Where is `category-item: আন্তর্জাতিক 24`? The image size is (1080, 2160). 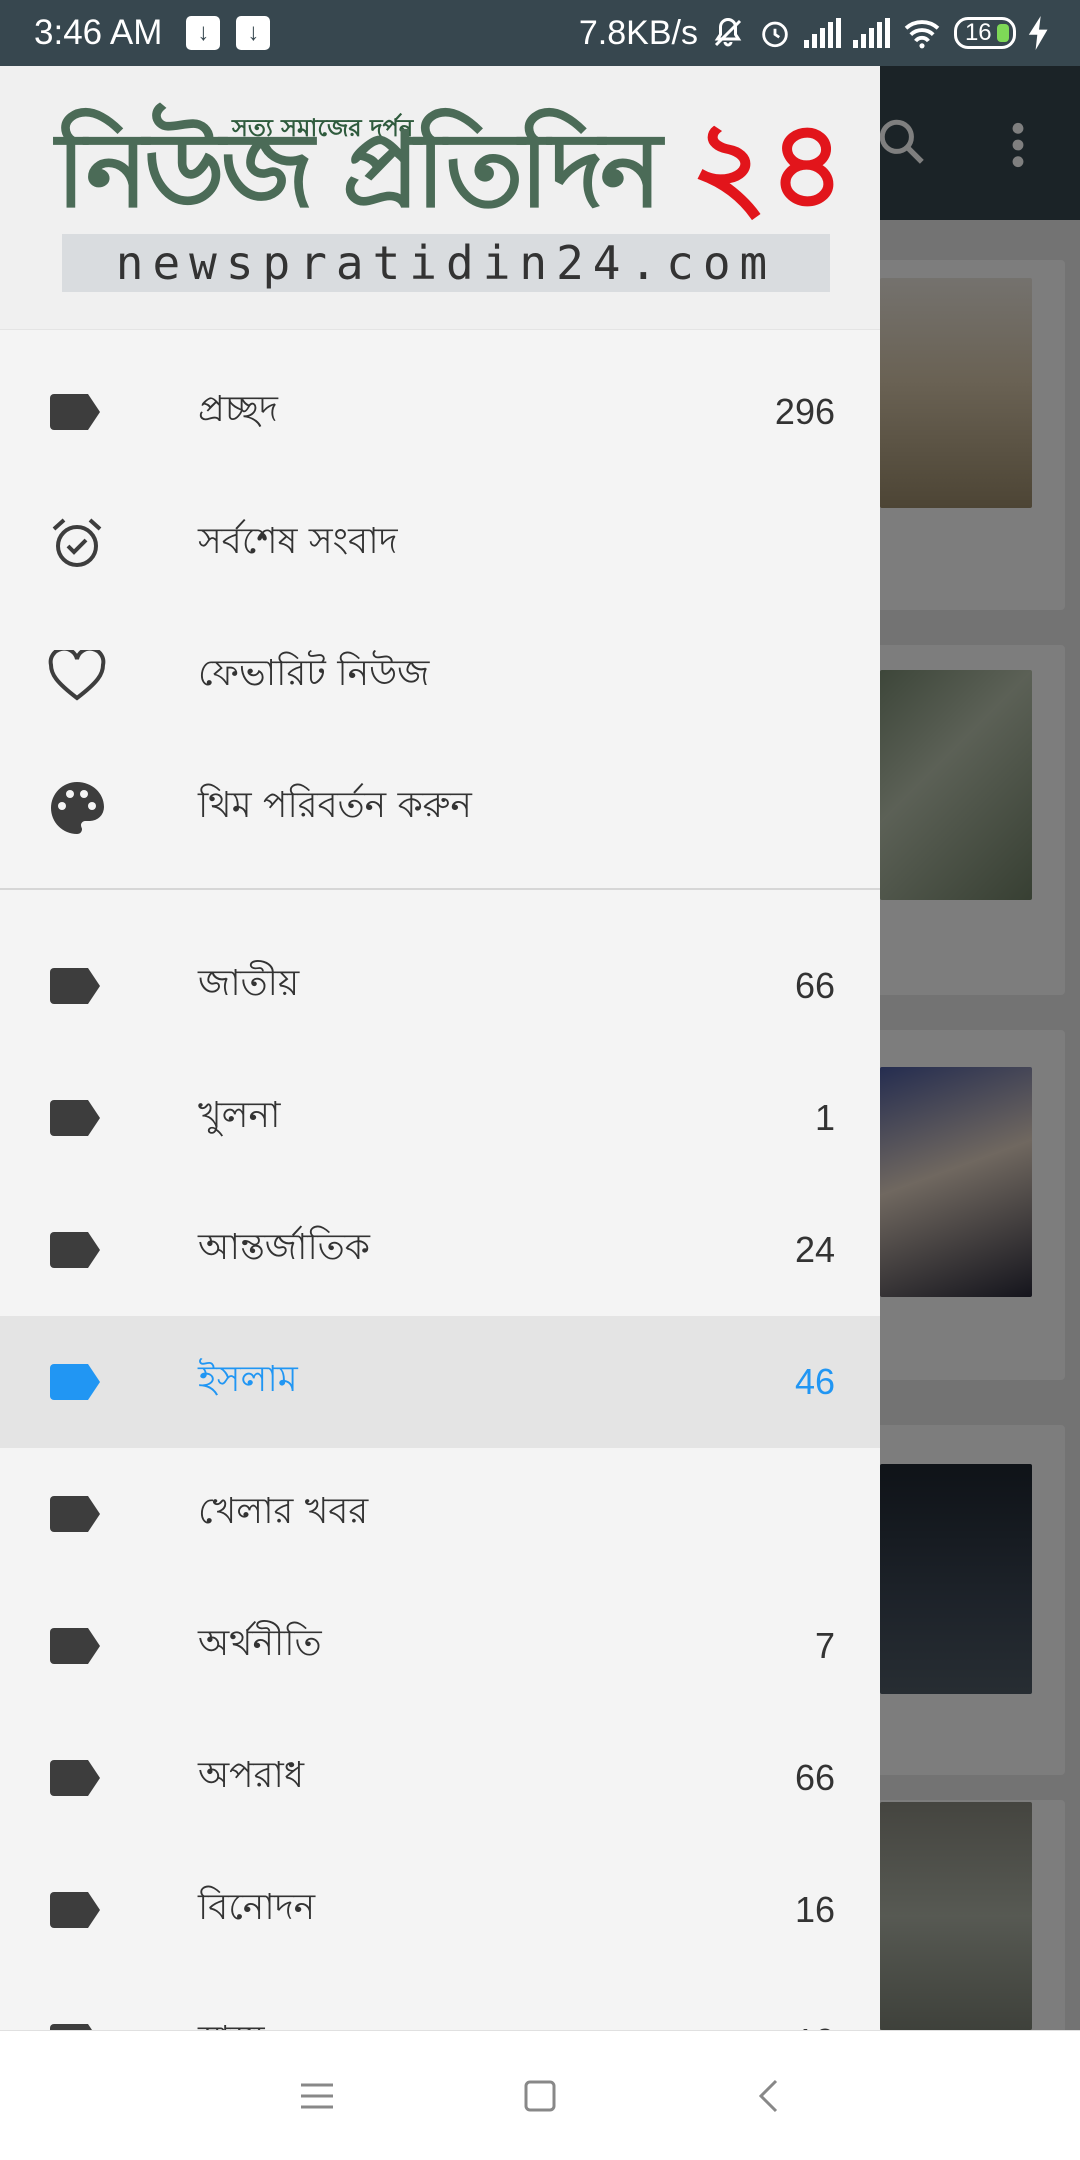 category-item: আন্তর্জাতিক 24 is located at coordinates (440, 1250).